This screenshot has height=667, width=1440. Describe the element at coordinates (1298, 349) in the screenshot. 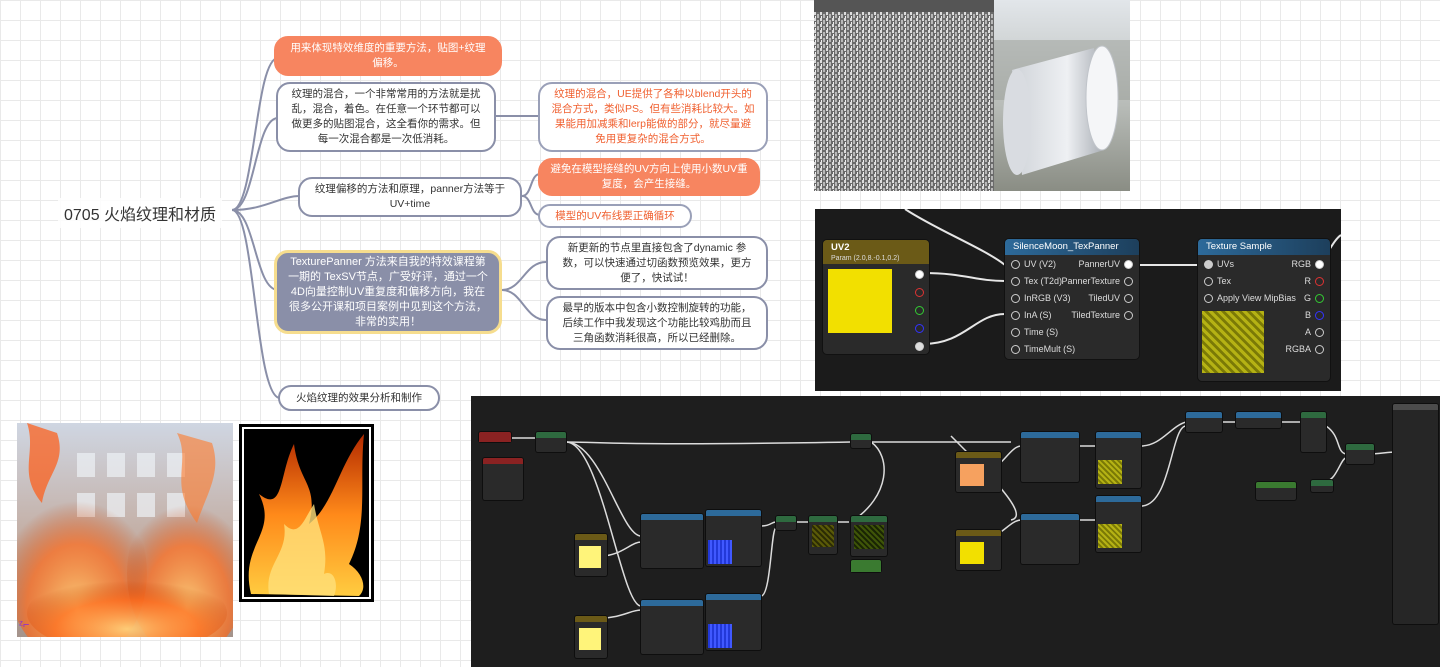

I see `ue-pin-rgba: RGBA` at that location.